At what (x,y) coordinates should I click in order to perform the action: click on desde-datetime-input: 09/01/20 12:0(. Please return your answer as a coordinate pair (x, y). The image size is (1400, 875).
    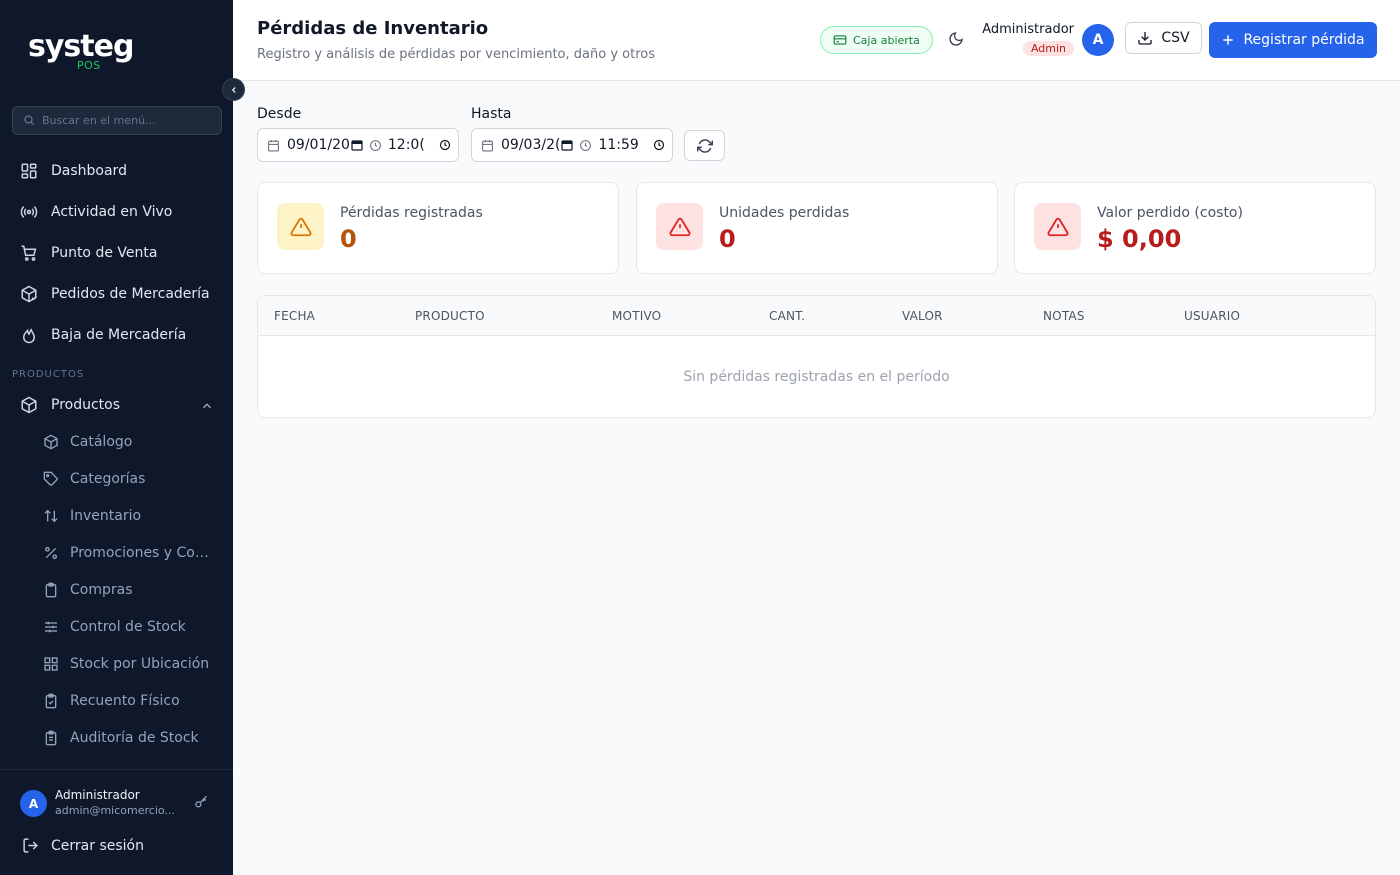
    Looking at the image, I should click on (358, 145).